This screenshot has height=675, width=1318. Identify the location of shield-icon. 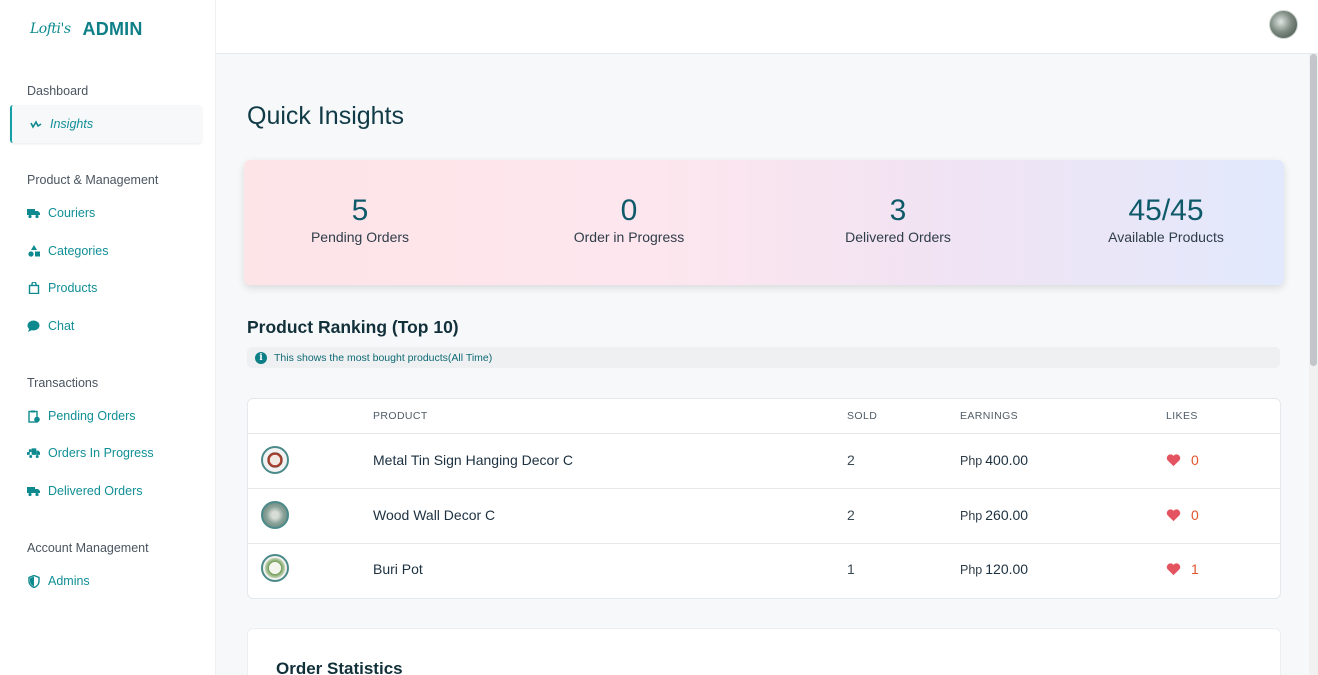
(33, 581).